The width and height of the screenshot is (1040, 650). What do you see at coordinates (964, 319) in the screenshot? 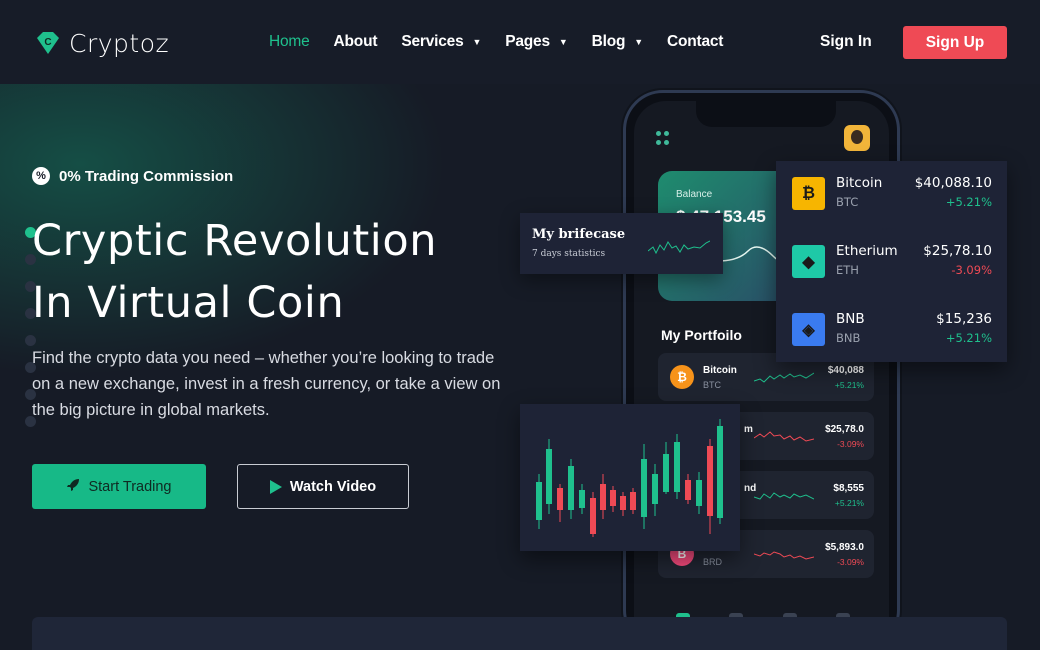
I see `market-value: $15,236` at bounding box center [964, 319].